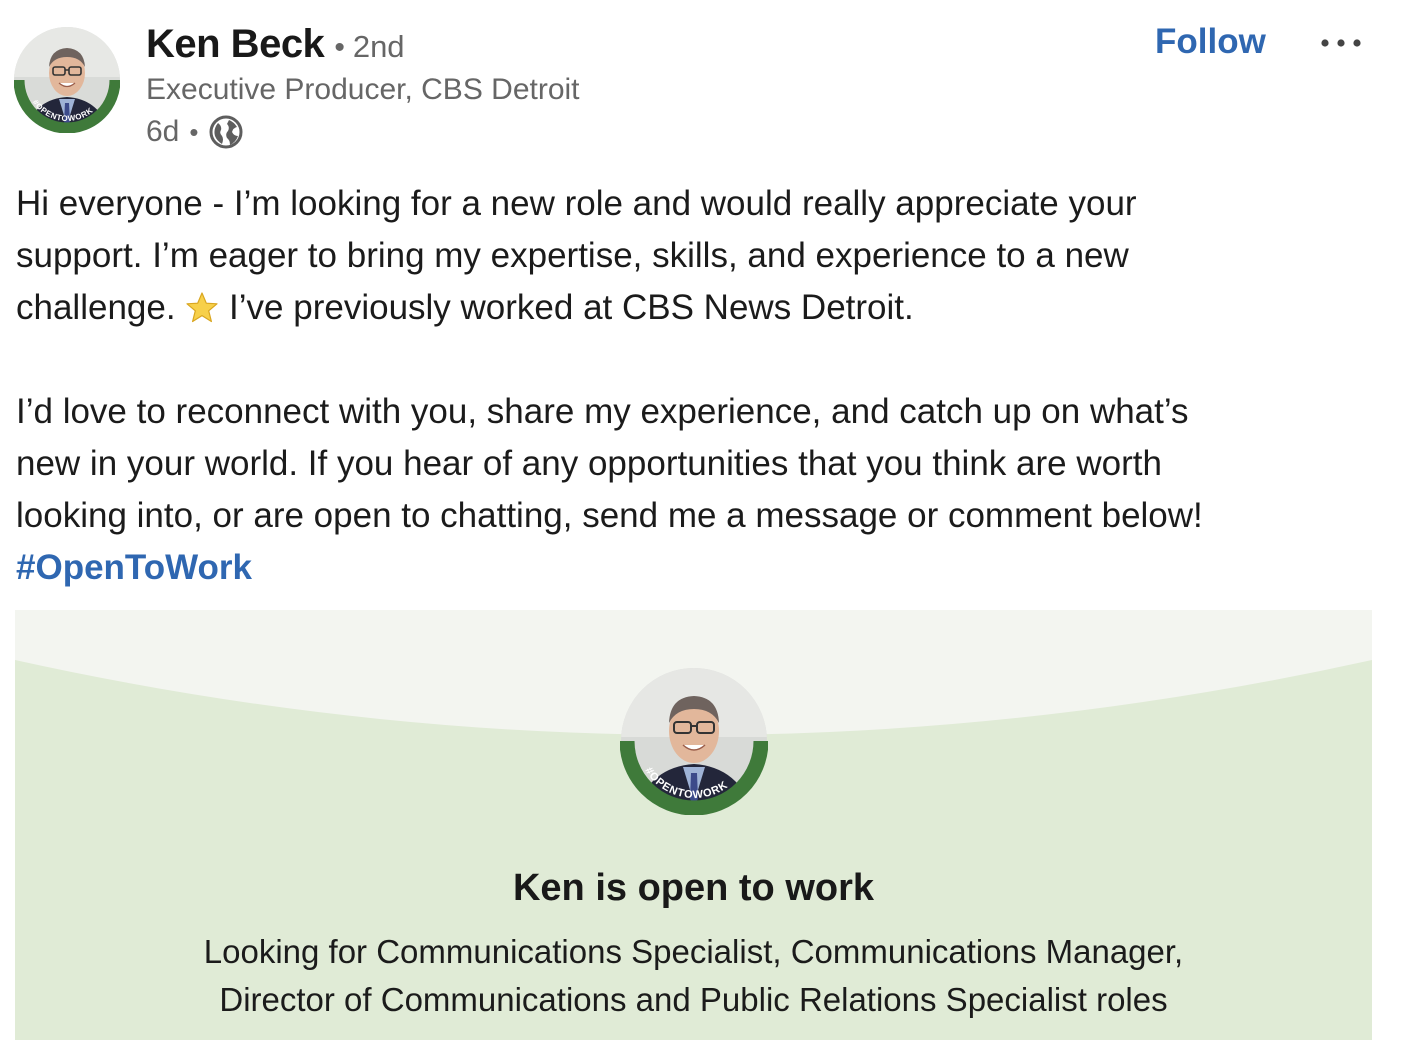  What do you see at coordinates (96, 307) in the screenshot?
I see `post-text-fragment: challenge.` at bounding box center [96, 307].